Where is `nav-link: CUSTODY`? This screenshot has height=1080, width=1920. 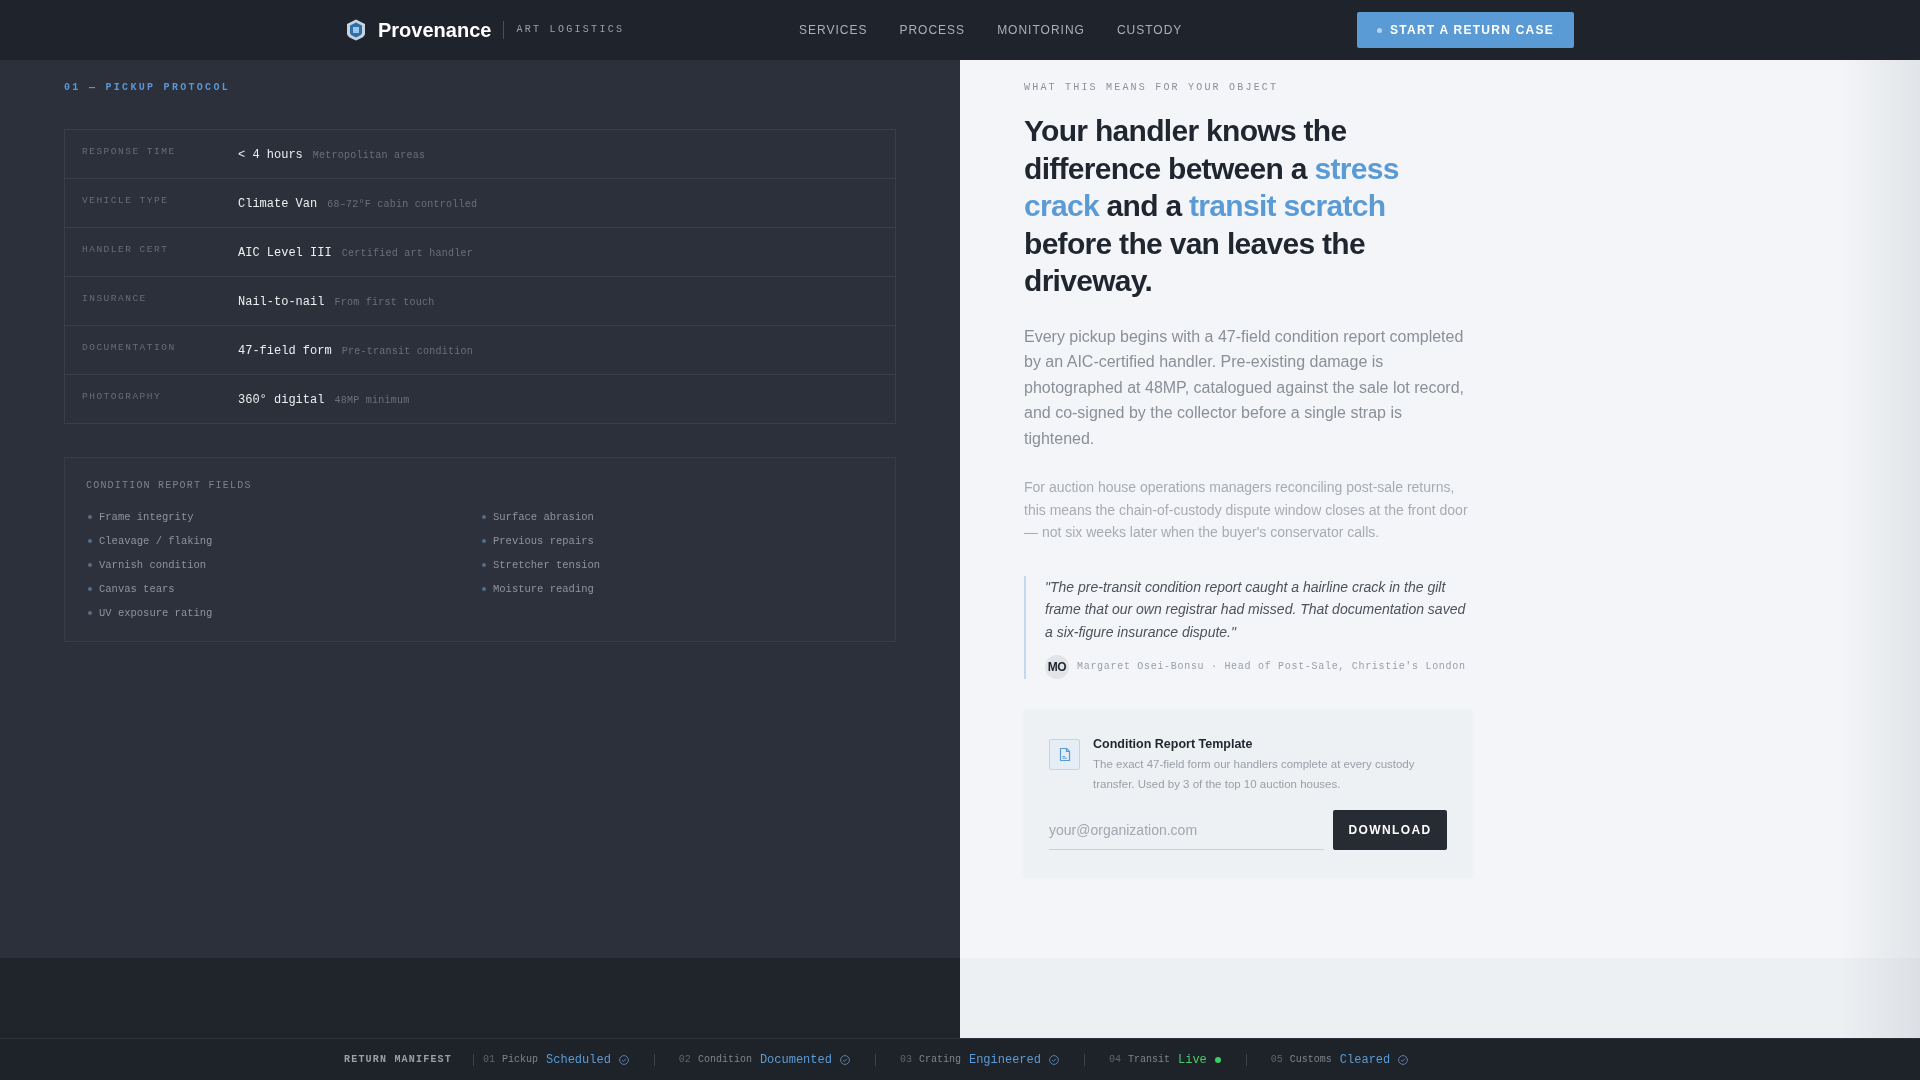
nav-link: CUSTODY is located at coordinates (1149, 30).